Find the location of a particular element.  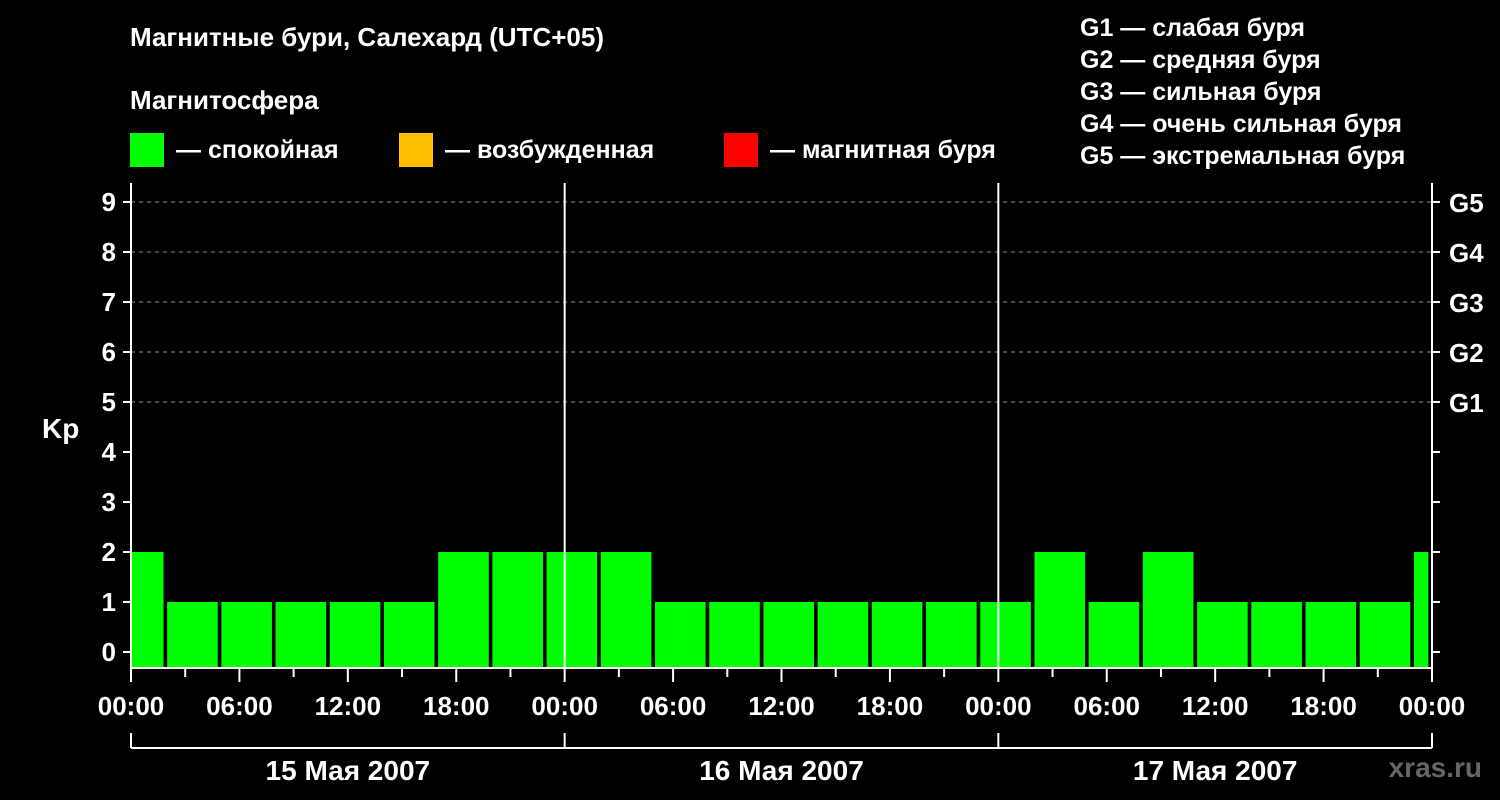

storm-level-label: G5 is located at coordinates (1466, 203).